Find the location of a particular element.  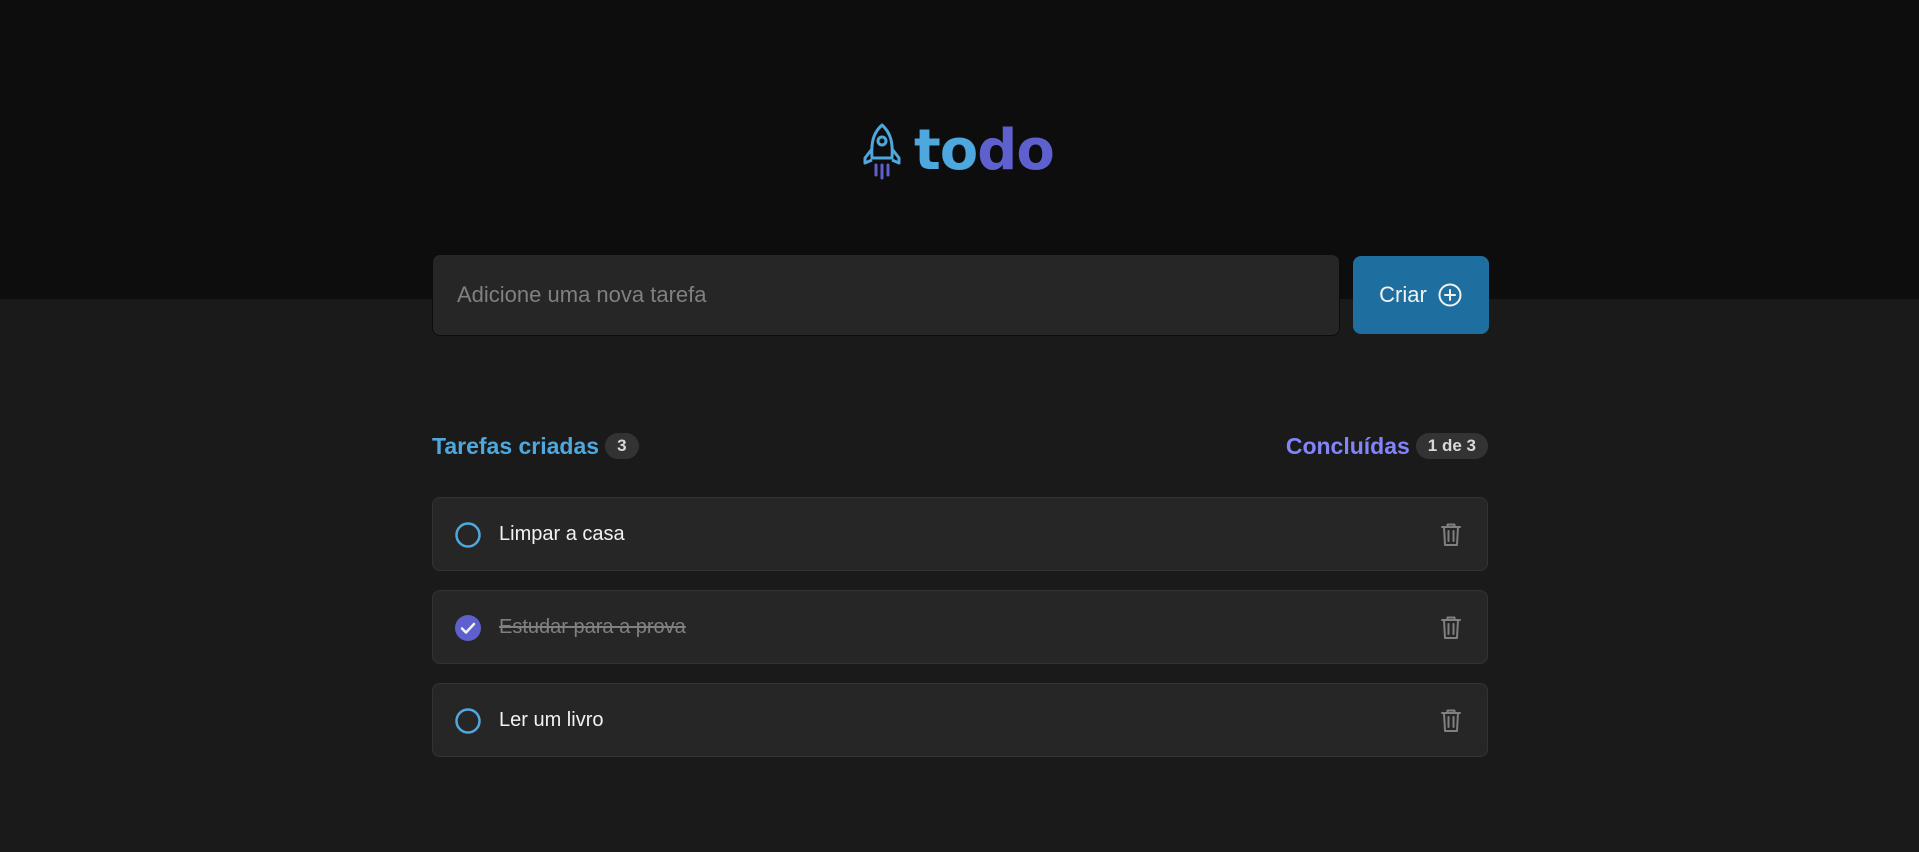

plus-circle-icon is located at coordinates (1450, 295).